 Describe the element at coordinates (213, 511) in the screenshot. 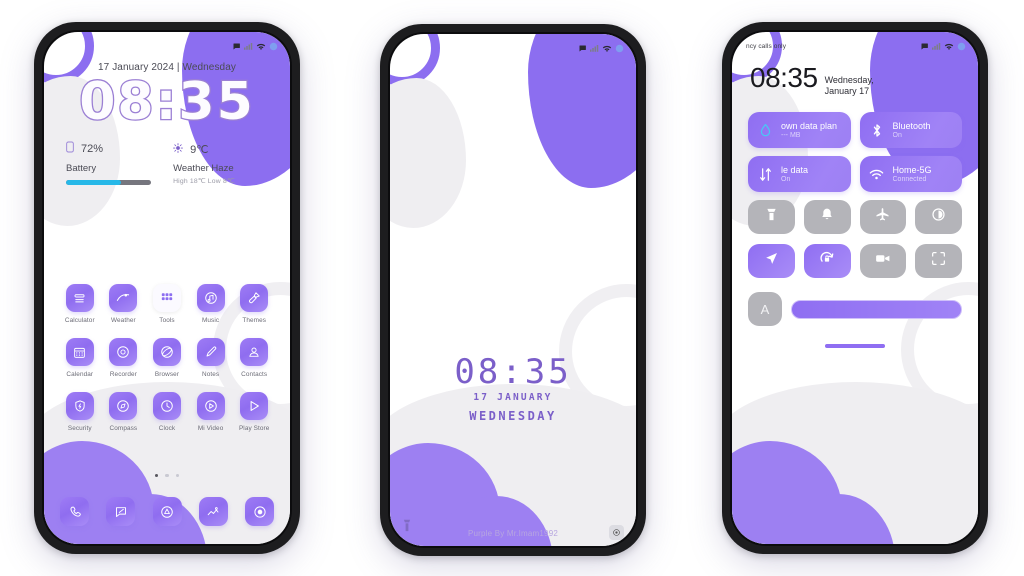

I see `gallery-icon` at that location.